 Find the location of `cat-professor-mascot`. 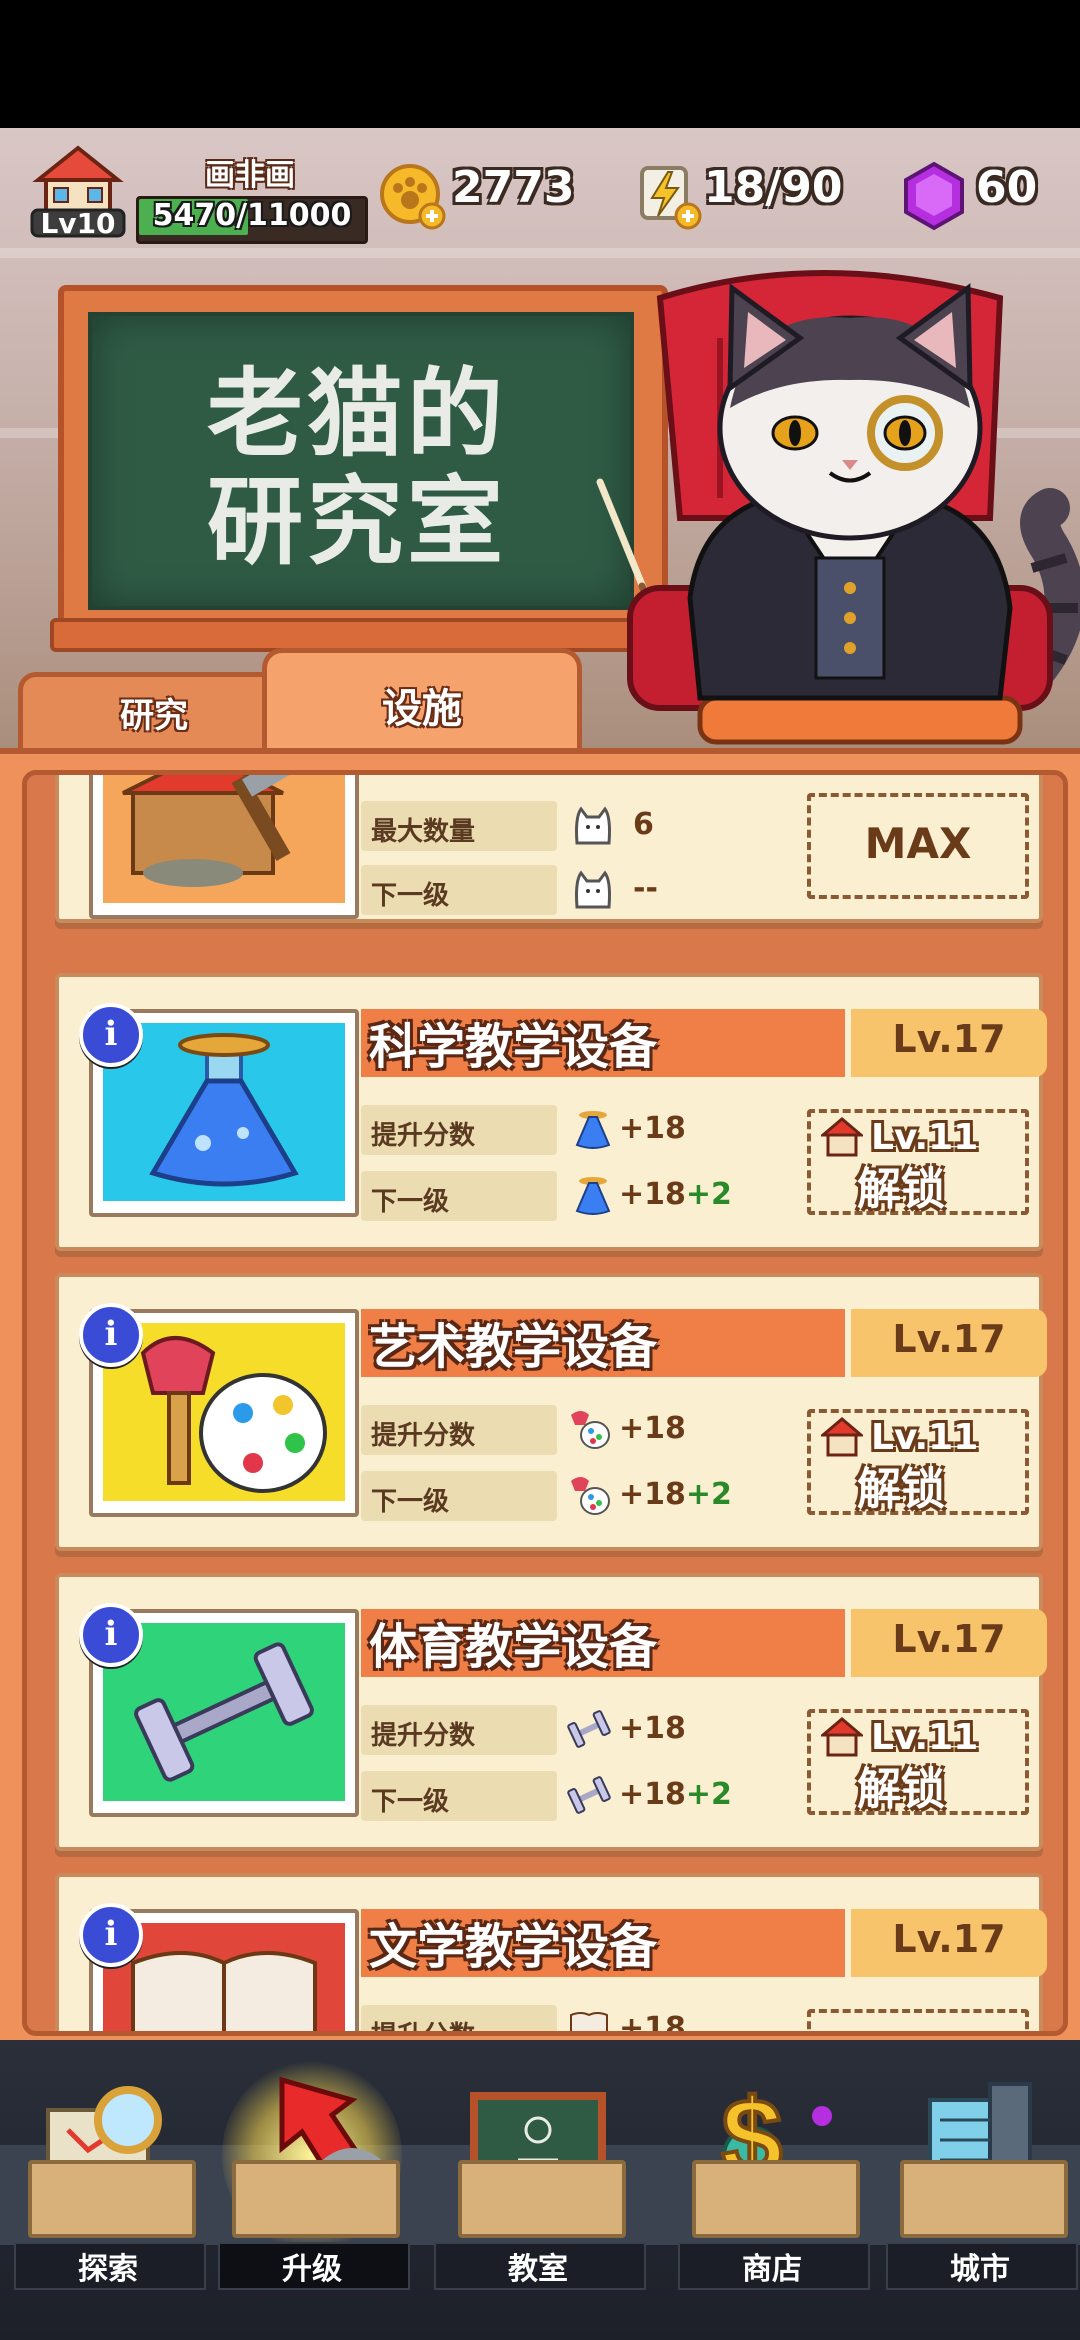

cat-professor-mascot is located at coordinates (853, 507).